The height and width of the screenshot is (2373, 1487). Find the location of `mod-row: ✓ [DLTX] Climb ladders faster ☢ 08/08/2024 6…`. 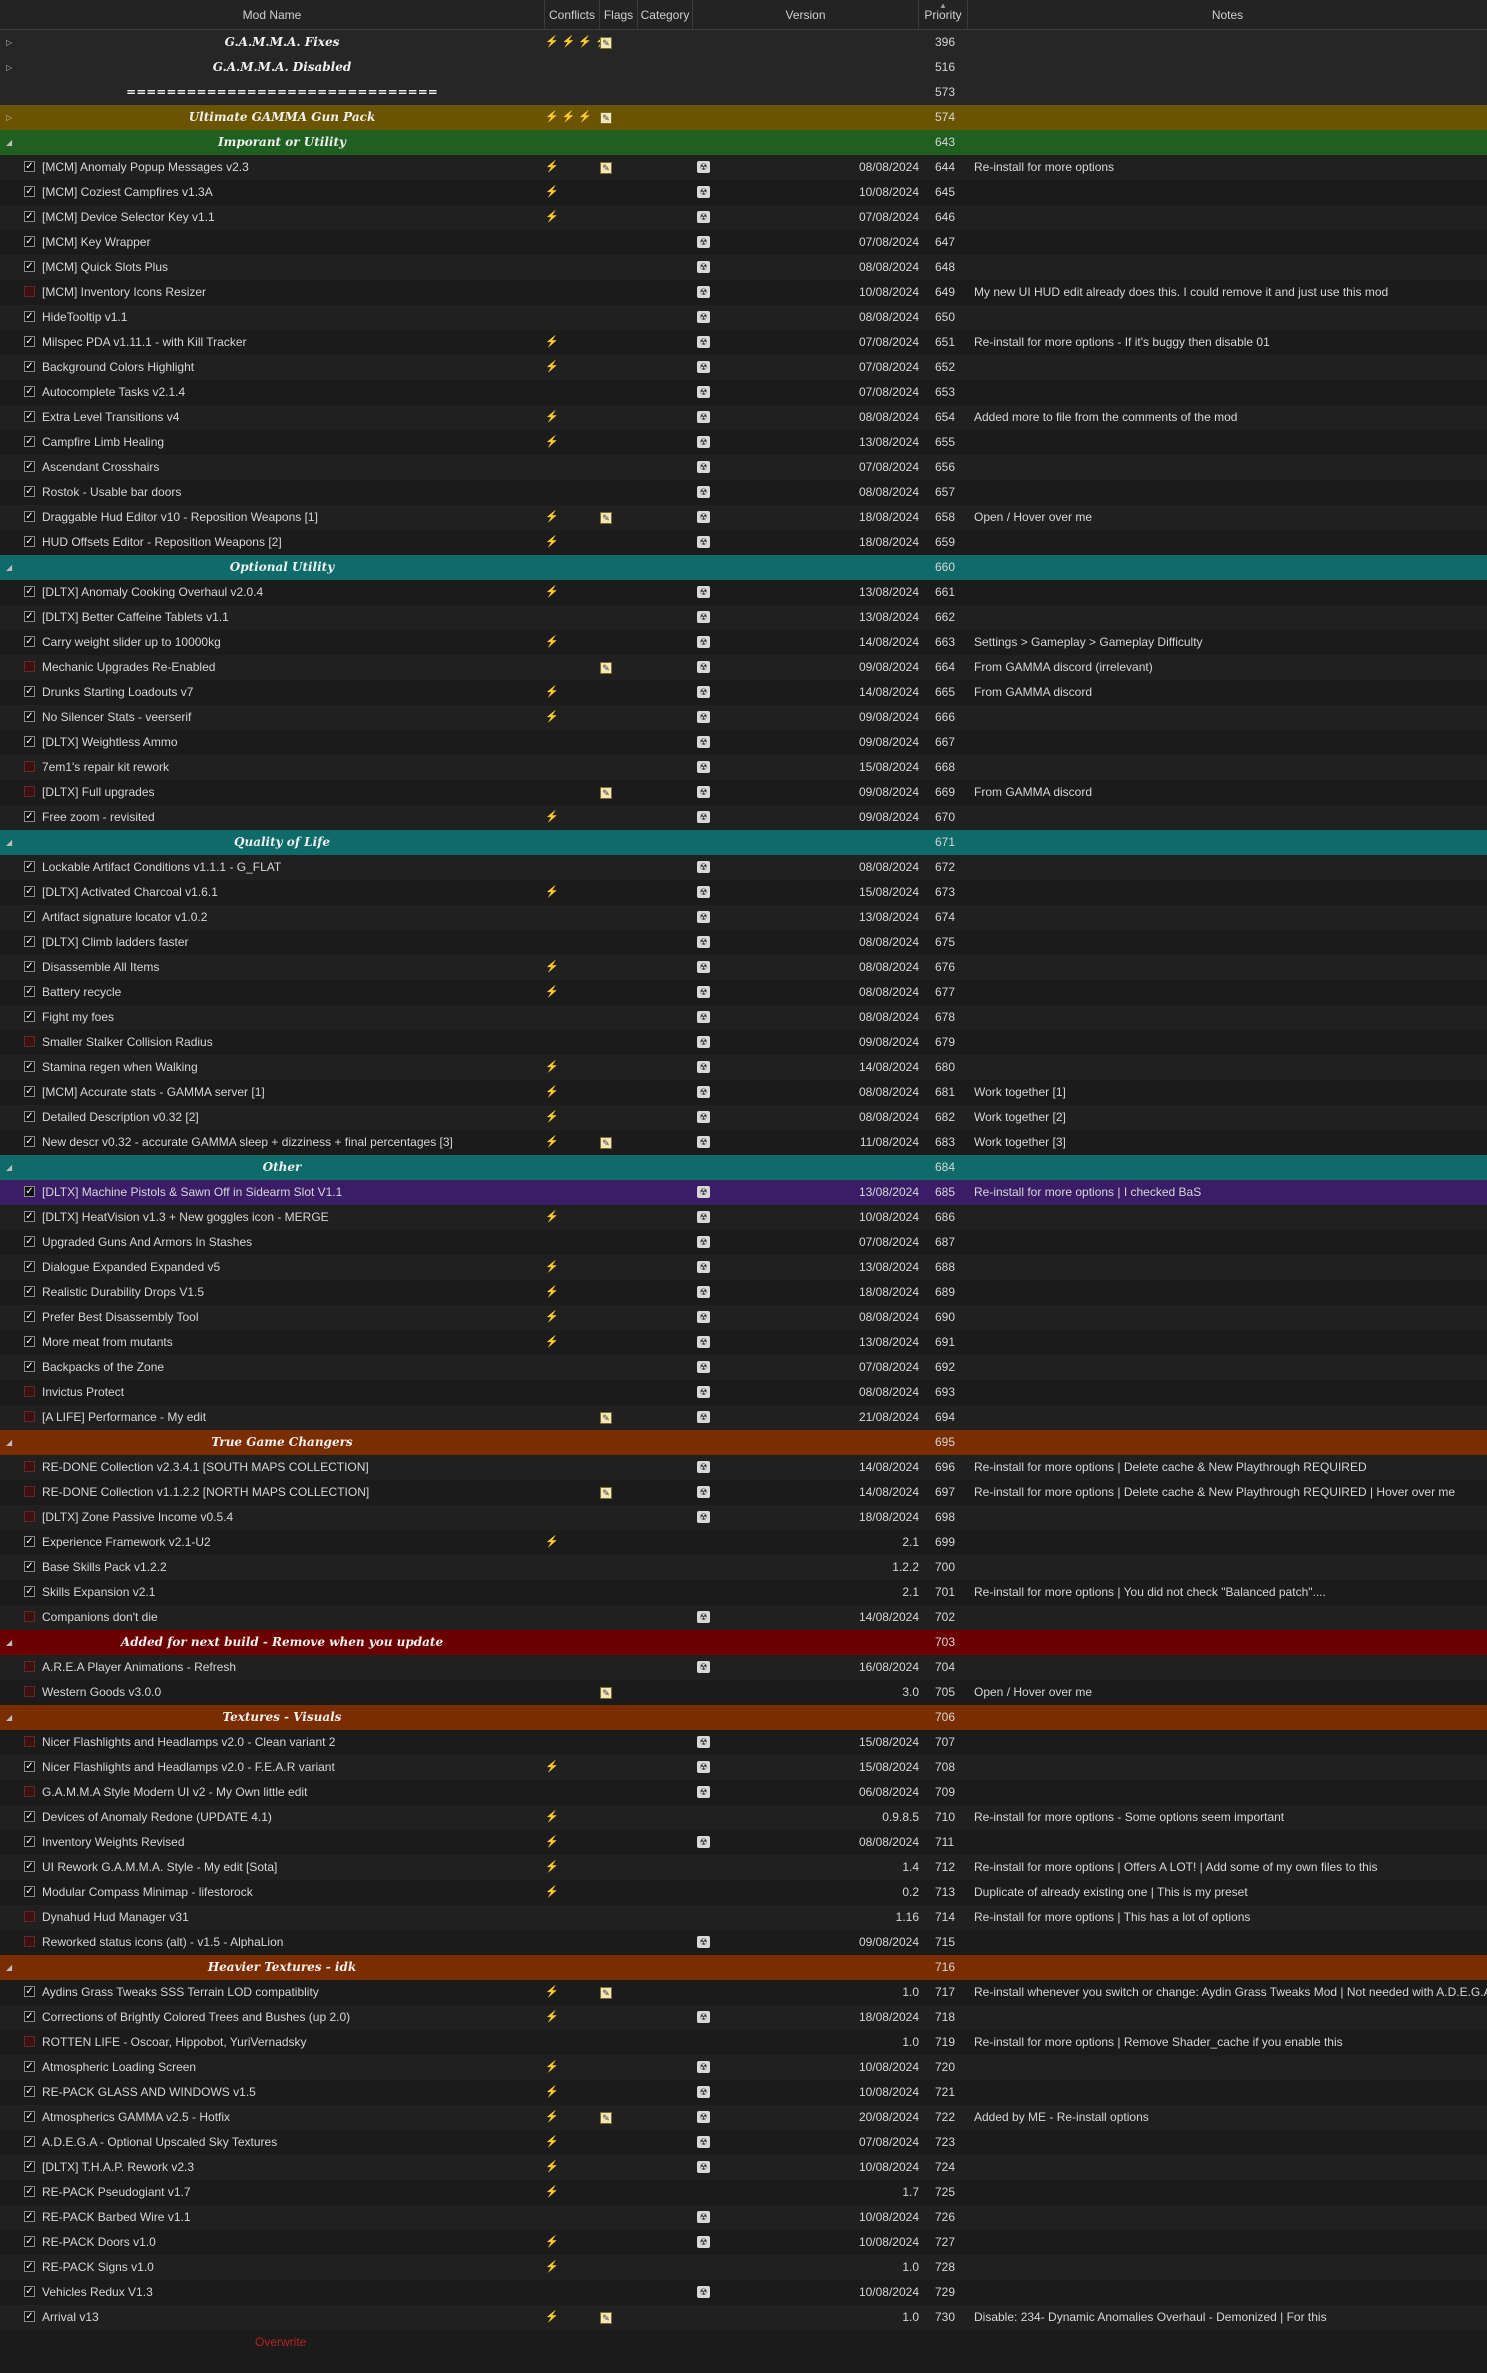

mod-row: ✓ [DLTX] Climb ladders faster ☢ 08/08/2024 6… is located at coordinates (743, 942).